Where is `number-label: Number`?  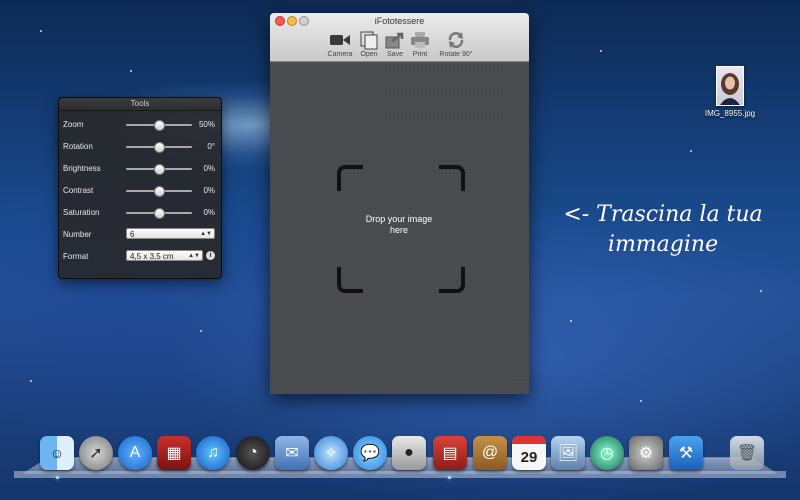
number-label: Number is located at coordinates (77, 234).